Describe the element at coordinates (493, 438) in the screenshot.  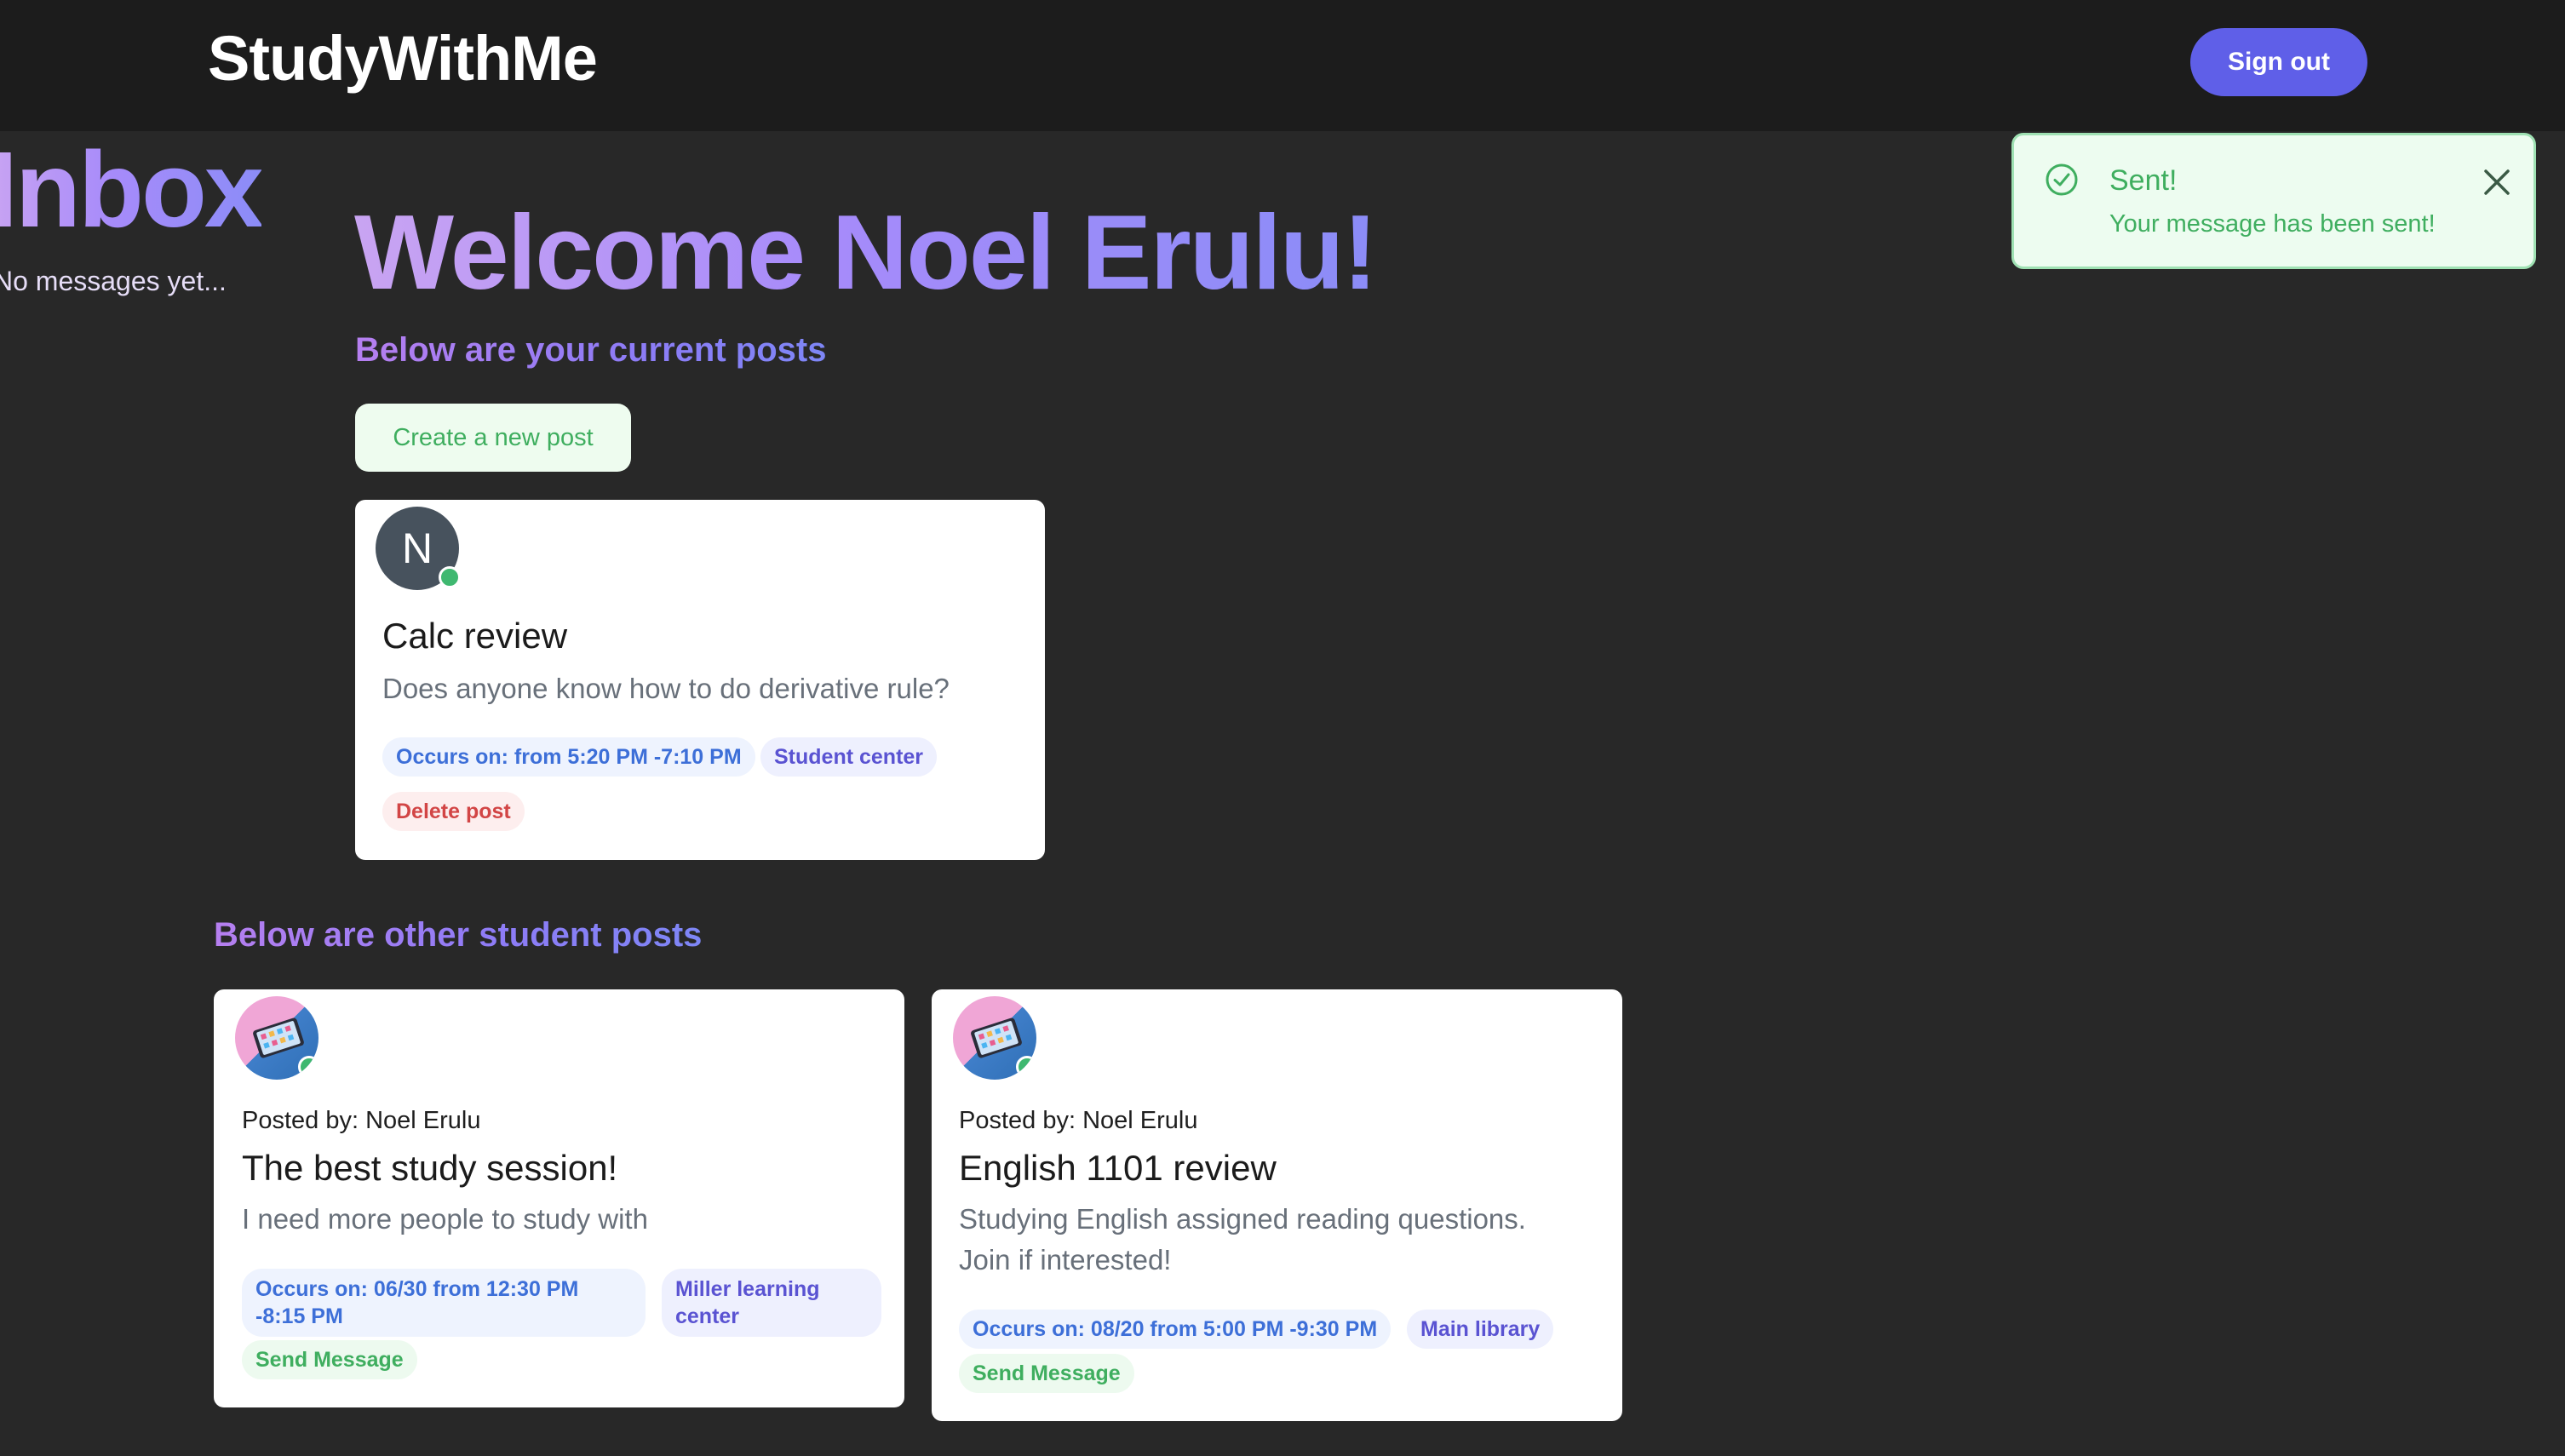
I see `create-post-button: Create a new post` at that location.